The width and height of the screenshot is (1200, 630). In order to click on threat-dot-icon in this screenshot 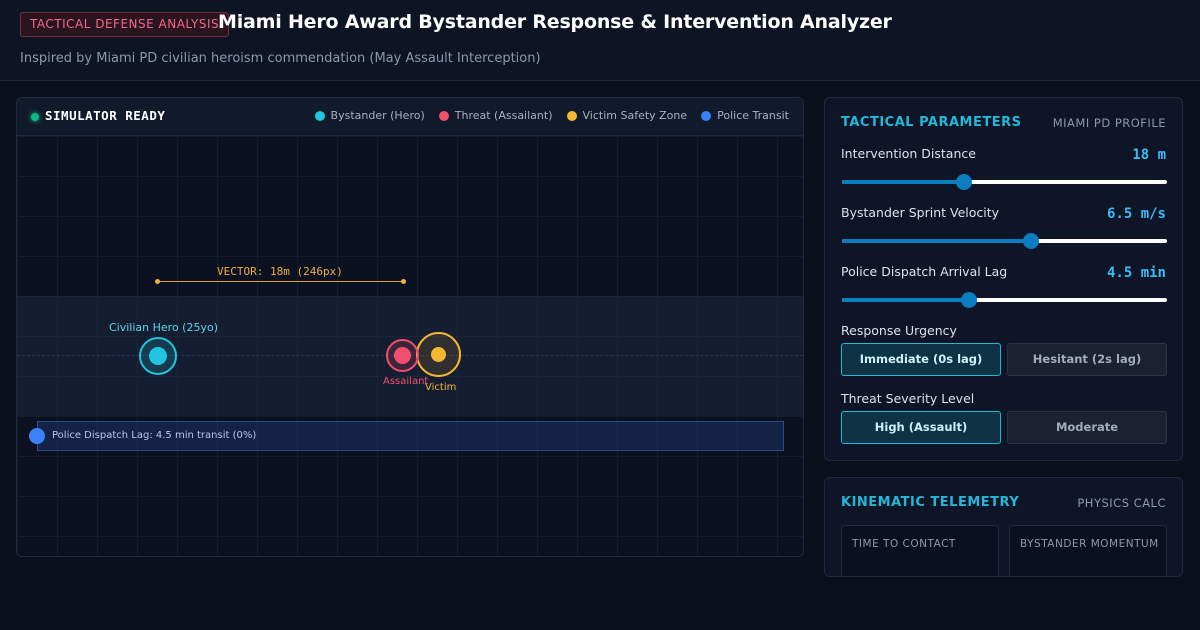, I will do `click(443, 115)`.